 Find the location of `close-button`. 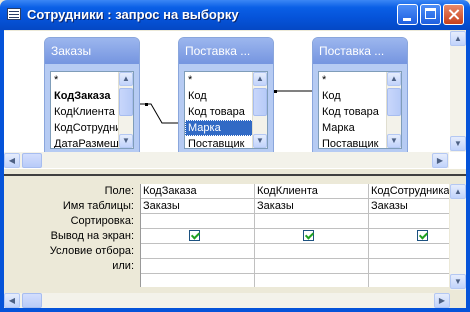

close-button is located at coordinates (453, 14).